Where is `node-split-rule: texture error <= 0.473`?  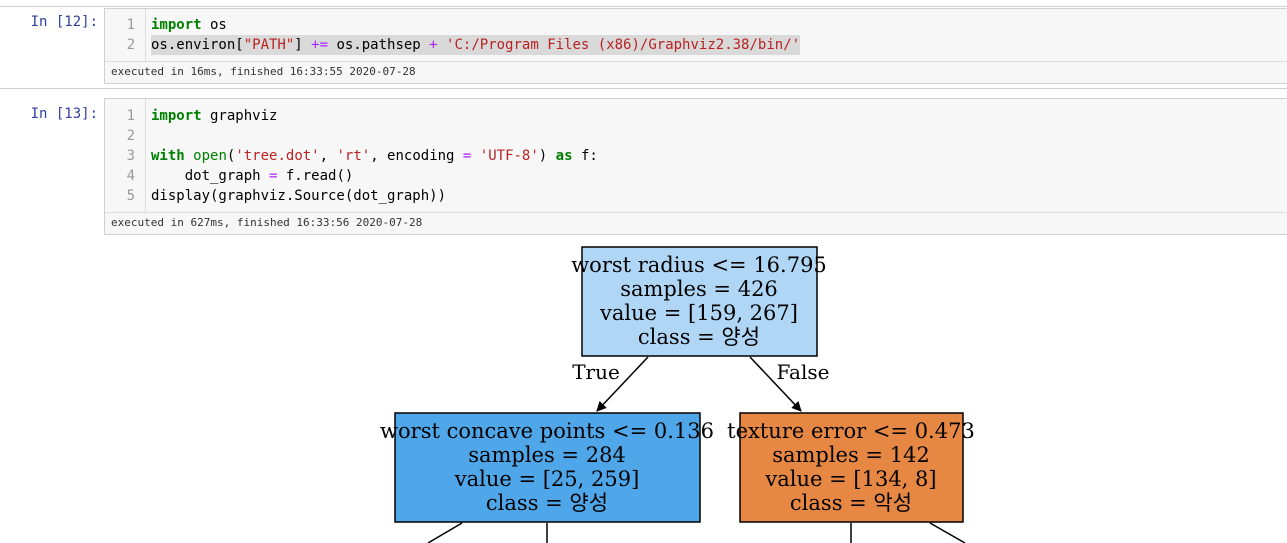
node-split-rule: texture error <= 0.473 is located at coordinates (851, 431).